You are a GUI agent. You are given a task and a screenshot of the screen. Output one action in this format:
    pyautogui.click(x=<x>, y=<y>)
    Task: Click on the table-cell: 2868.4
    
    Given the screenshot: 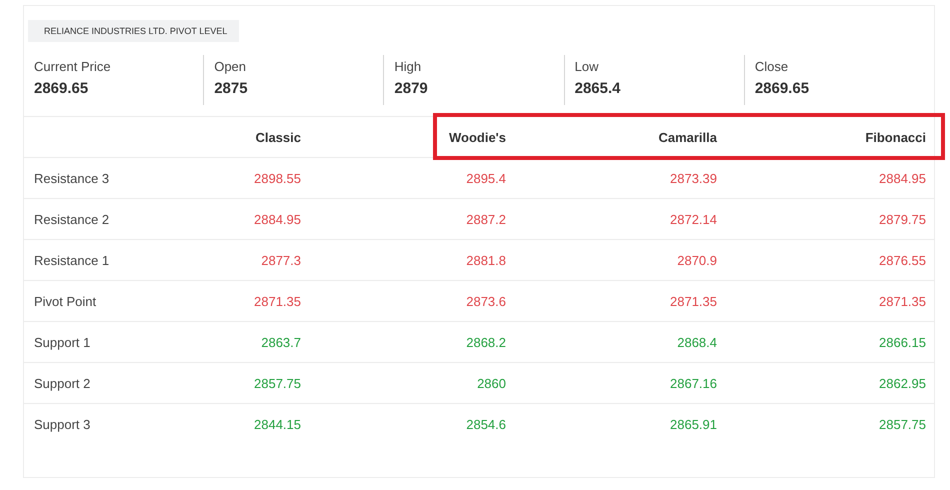 What is the action you would take?
    pyautogui.click(x=697, y=342)
    